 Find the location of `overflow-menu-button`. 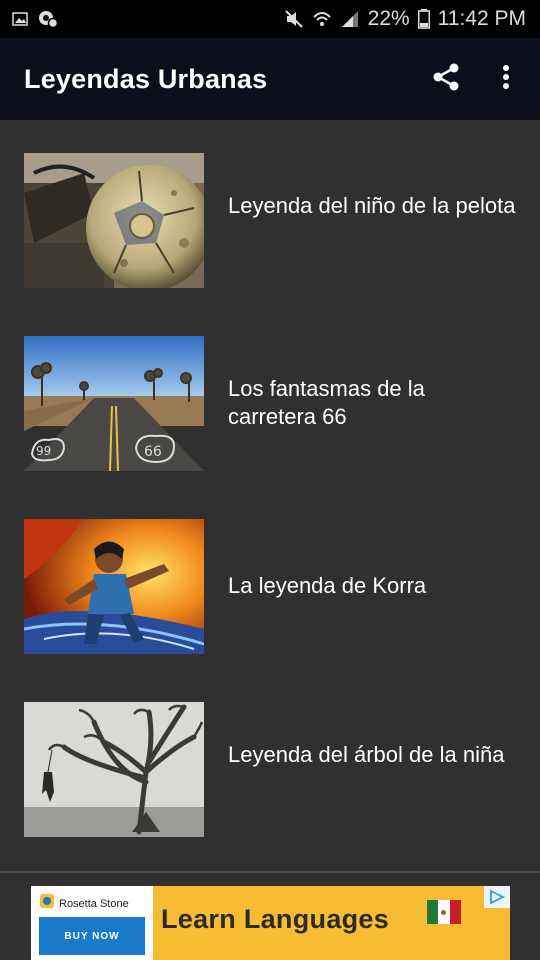

overflow-menu-button is located at coordinates (506, 79).